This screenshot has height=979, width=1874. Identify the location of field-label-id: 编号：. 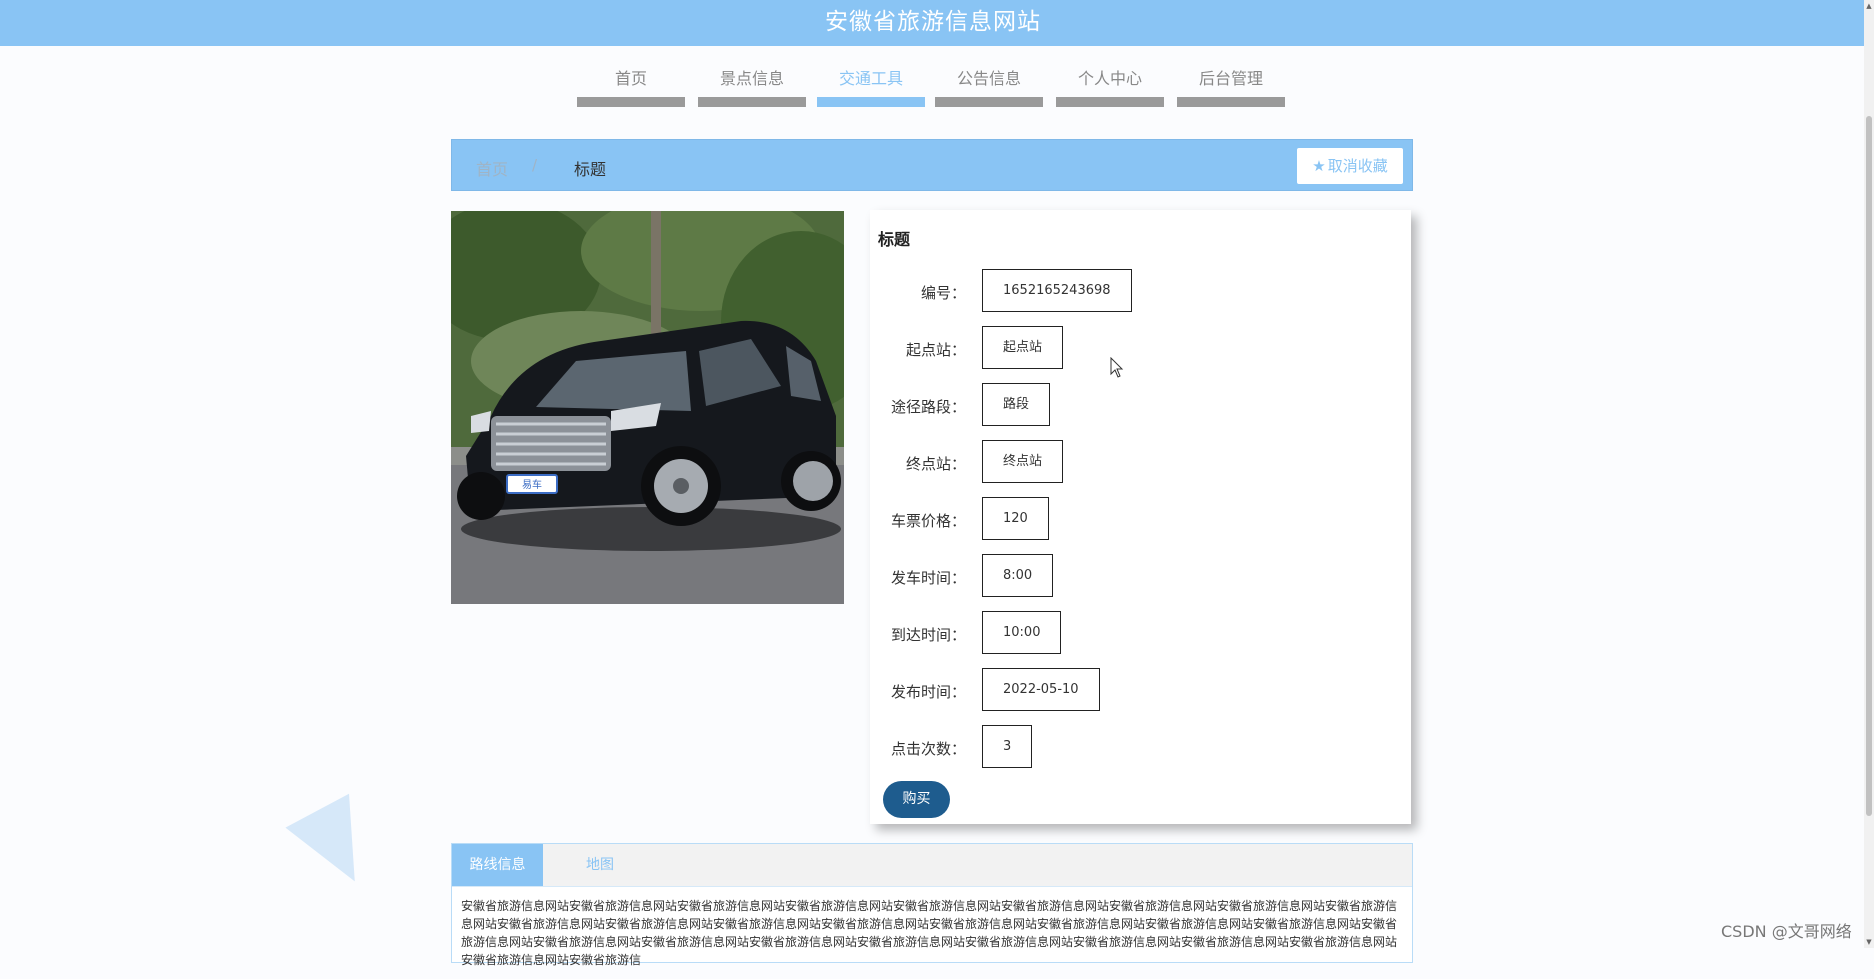
(943, 293).